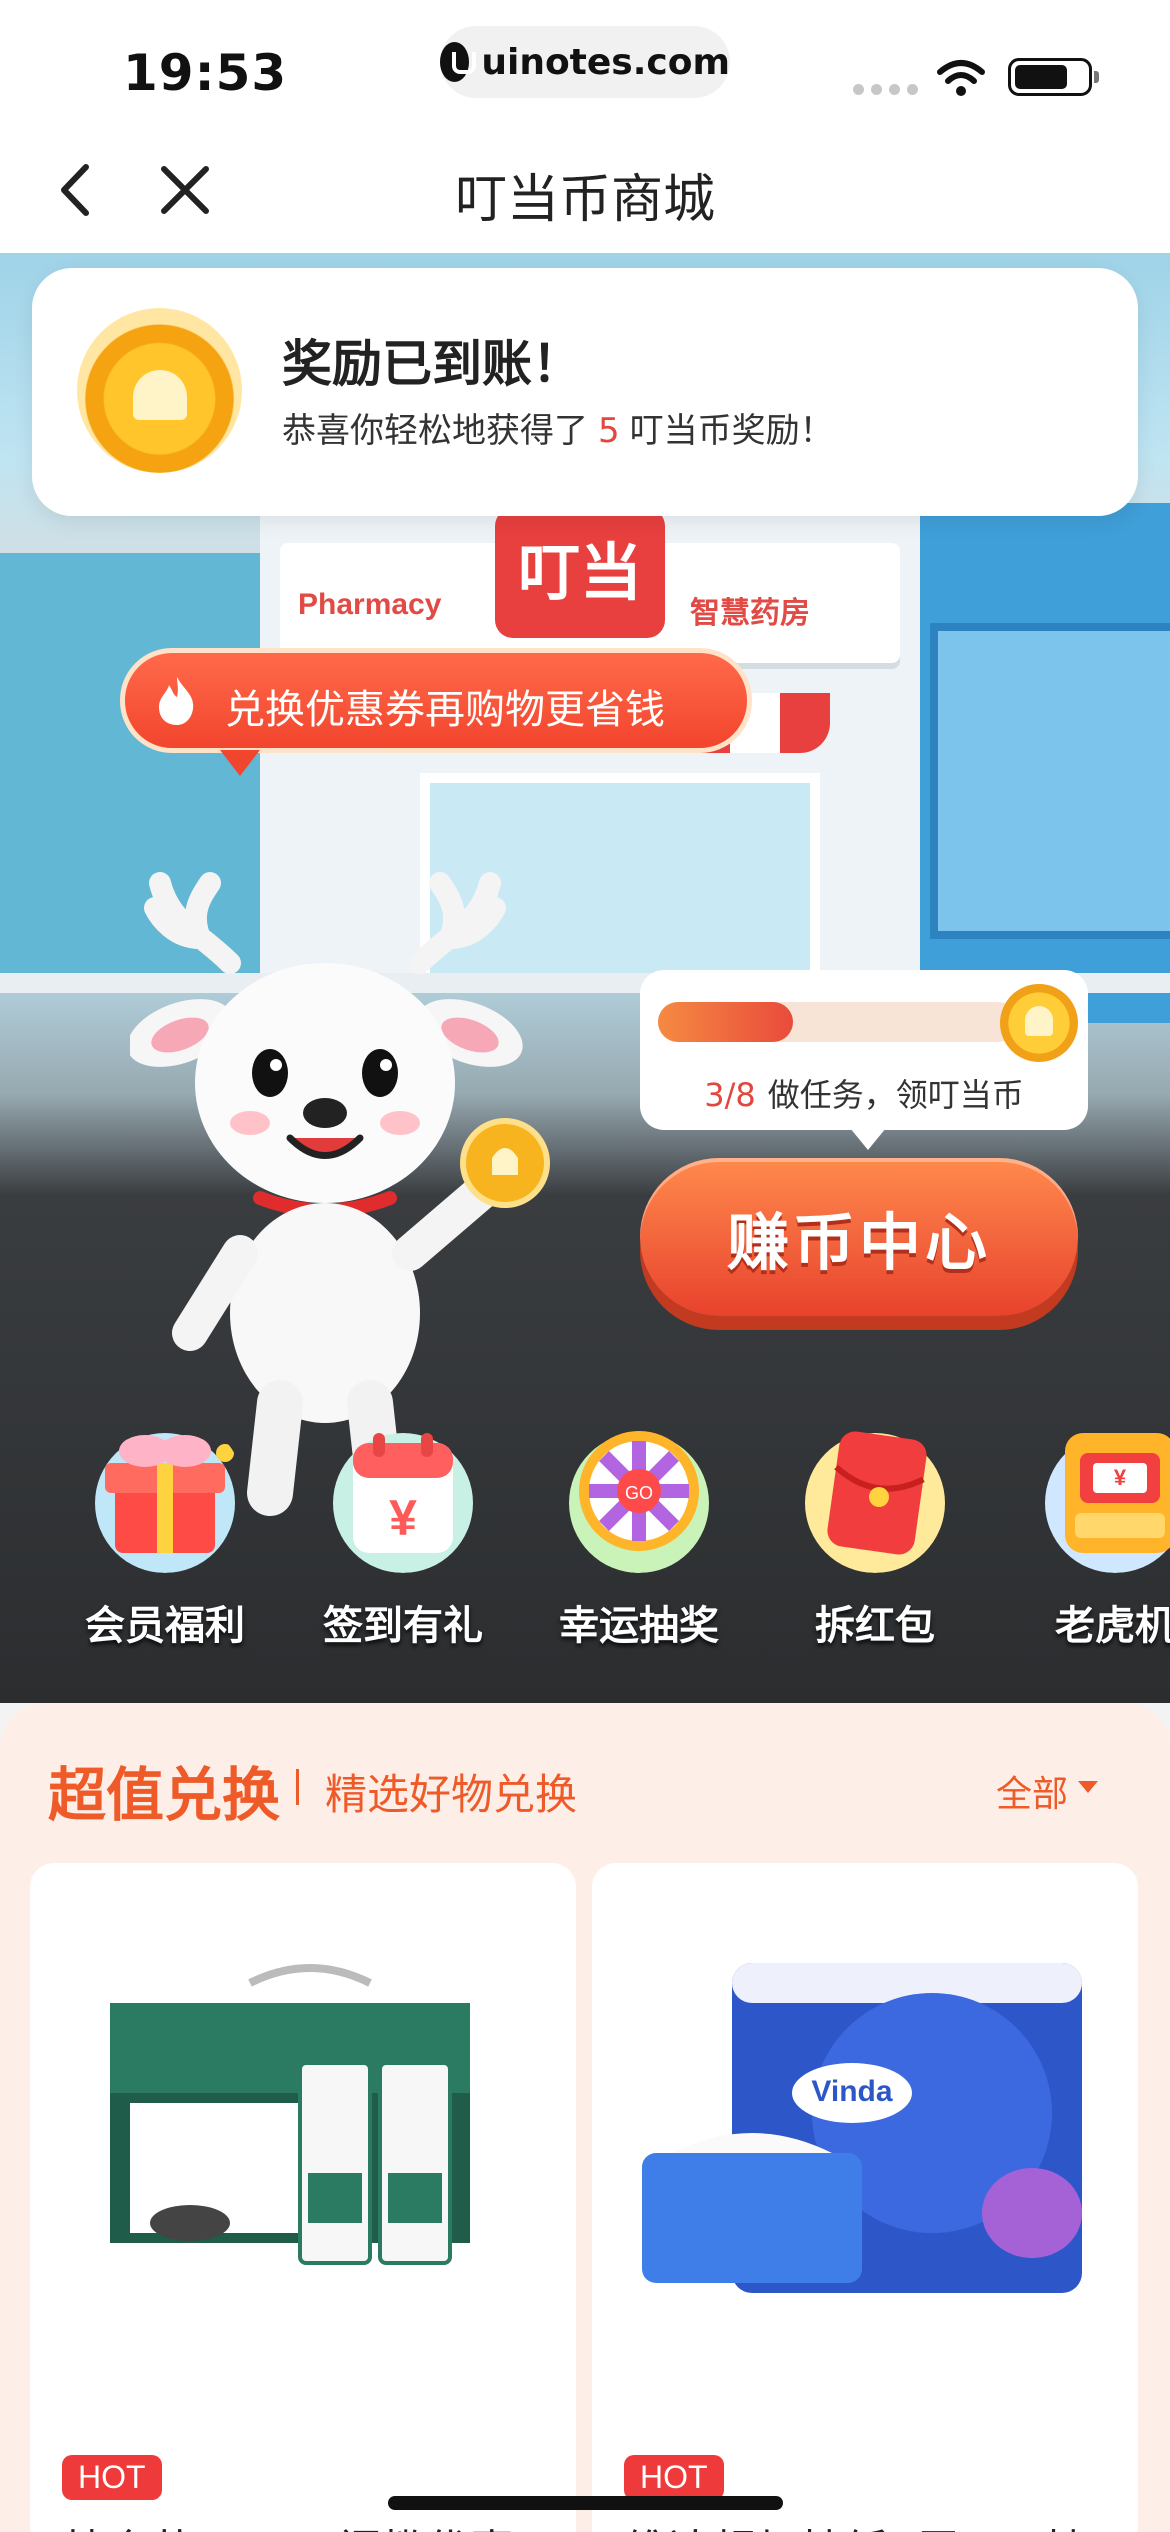 This screenshot has width=1170, height=2532. Describe the element at coordinates (432, 364) in the screenshot. I see `reward-title: 奖励已到账！` at that location.